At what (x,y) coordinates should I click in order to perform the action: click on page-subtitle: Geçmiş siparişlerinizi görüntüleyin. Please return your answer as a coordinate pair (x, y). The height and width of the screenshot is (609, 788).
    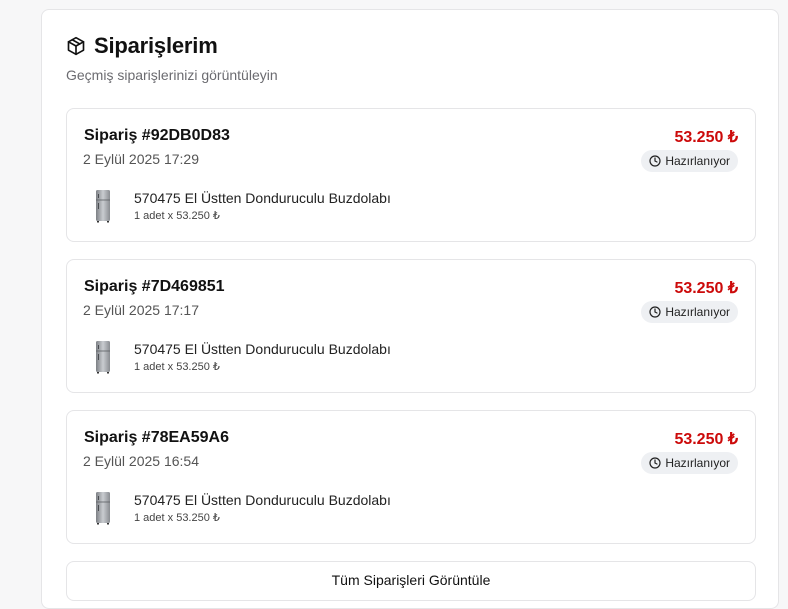
    Looking at the image, I should click on (172, 75).